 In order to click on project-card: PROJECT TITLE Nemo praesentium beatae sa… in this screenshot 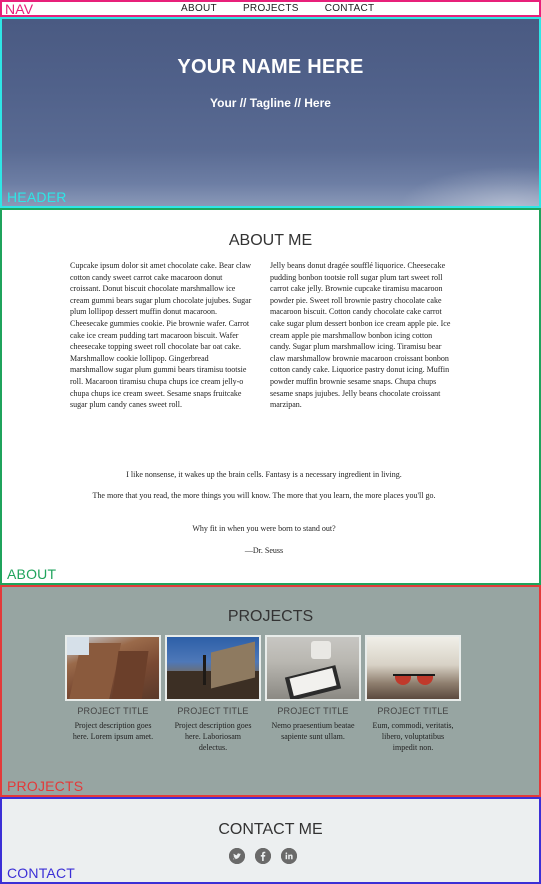, I will do `click(313, 688)`.